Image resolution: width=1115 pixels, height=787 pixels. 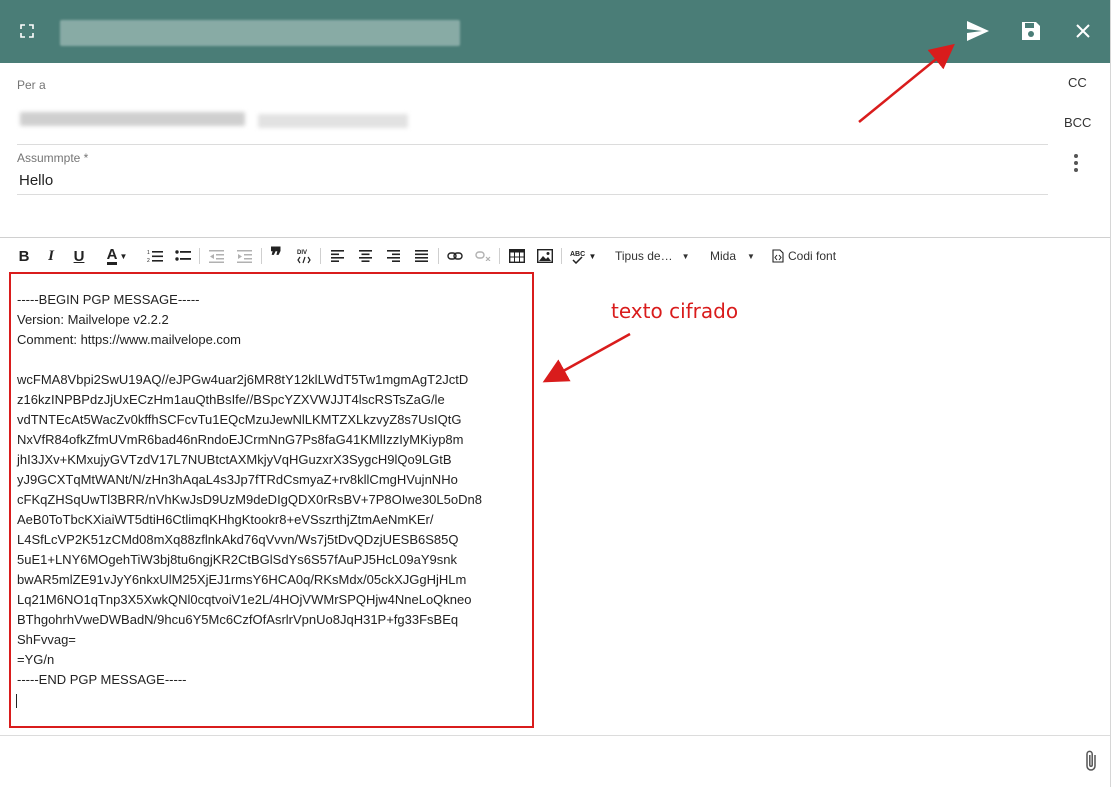 I want to click on arrow-to-send, so click(x=906, y=83).